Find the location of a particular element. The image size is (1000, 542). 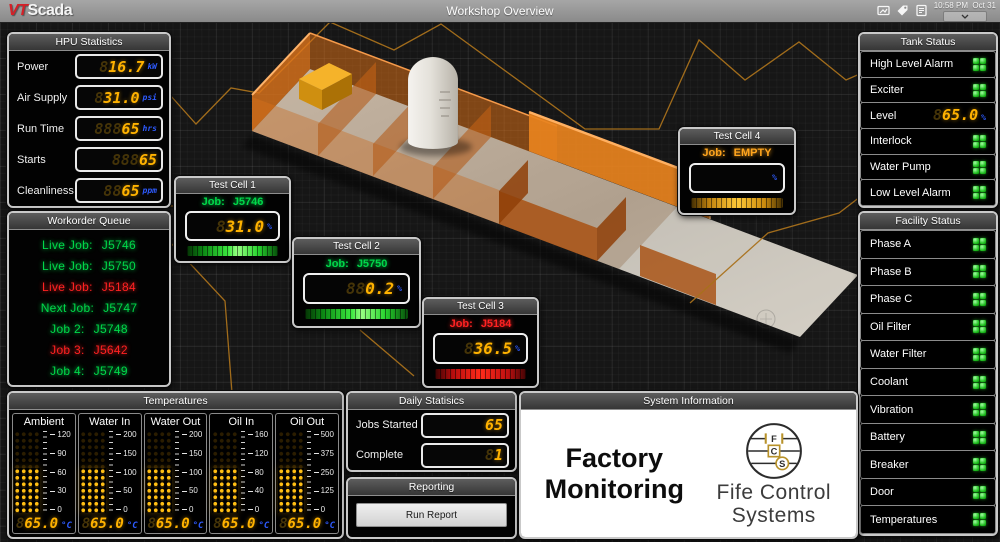

status-label: Water Pump is located at coordinates (900, 167).